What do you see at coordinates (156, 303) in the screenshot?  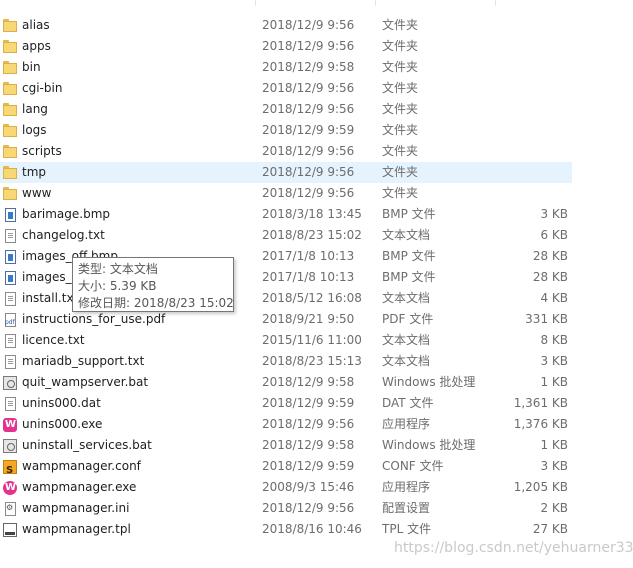 I see `tooltip-modified: 修改日期: 2018/8/23 15:02` at bounding box center [156, 303].